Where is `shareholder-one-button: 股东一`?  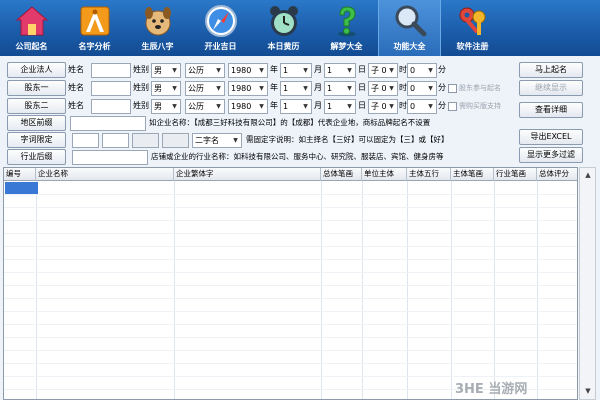
shareholder-one-button: 股东一 is located at coordinates (36, 88).